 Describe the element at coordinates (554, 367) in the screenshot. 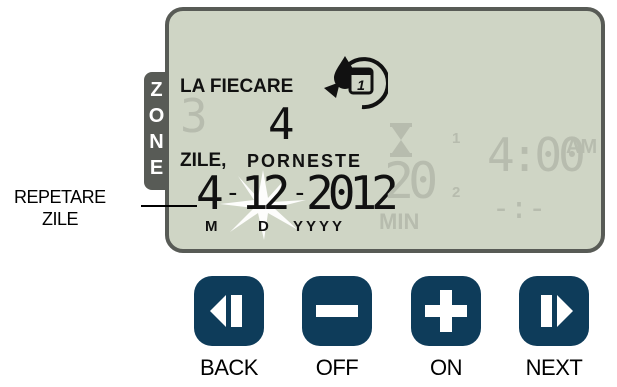

I see `next-button-label: NEXT` at that location.